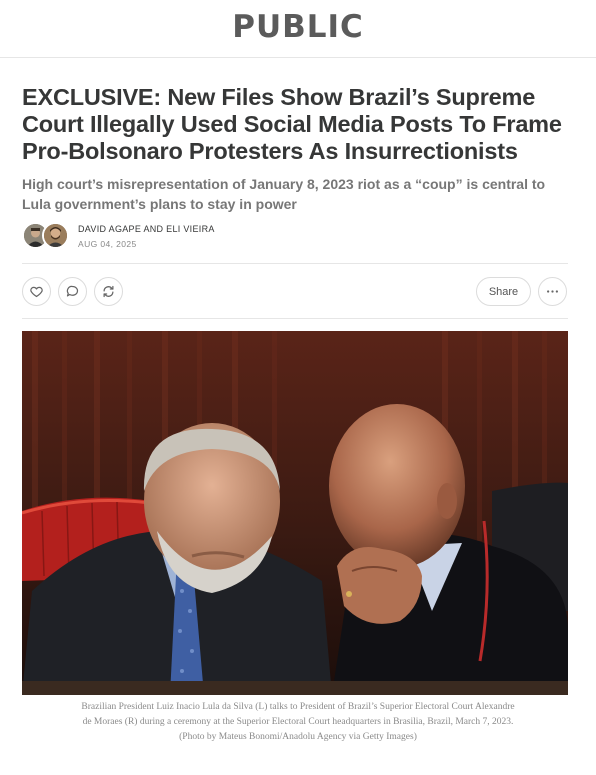 This screenshot has width=596, height=775. I want to click on ellipsis-icon, so click(552, 291).